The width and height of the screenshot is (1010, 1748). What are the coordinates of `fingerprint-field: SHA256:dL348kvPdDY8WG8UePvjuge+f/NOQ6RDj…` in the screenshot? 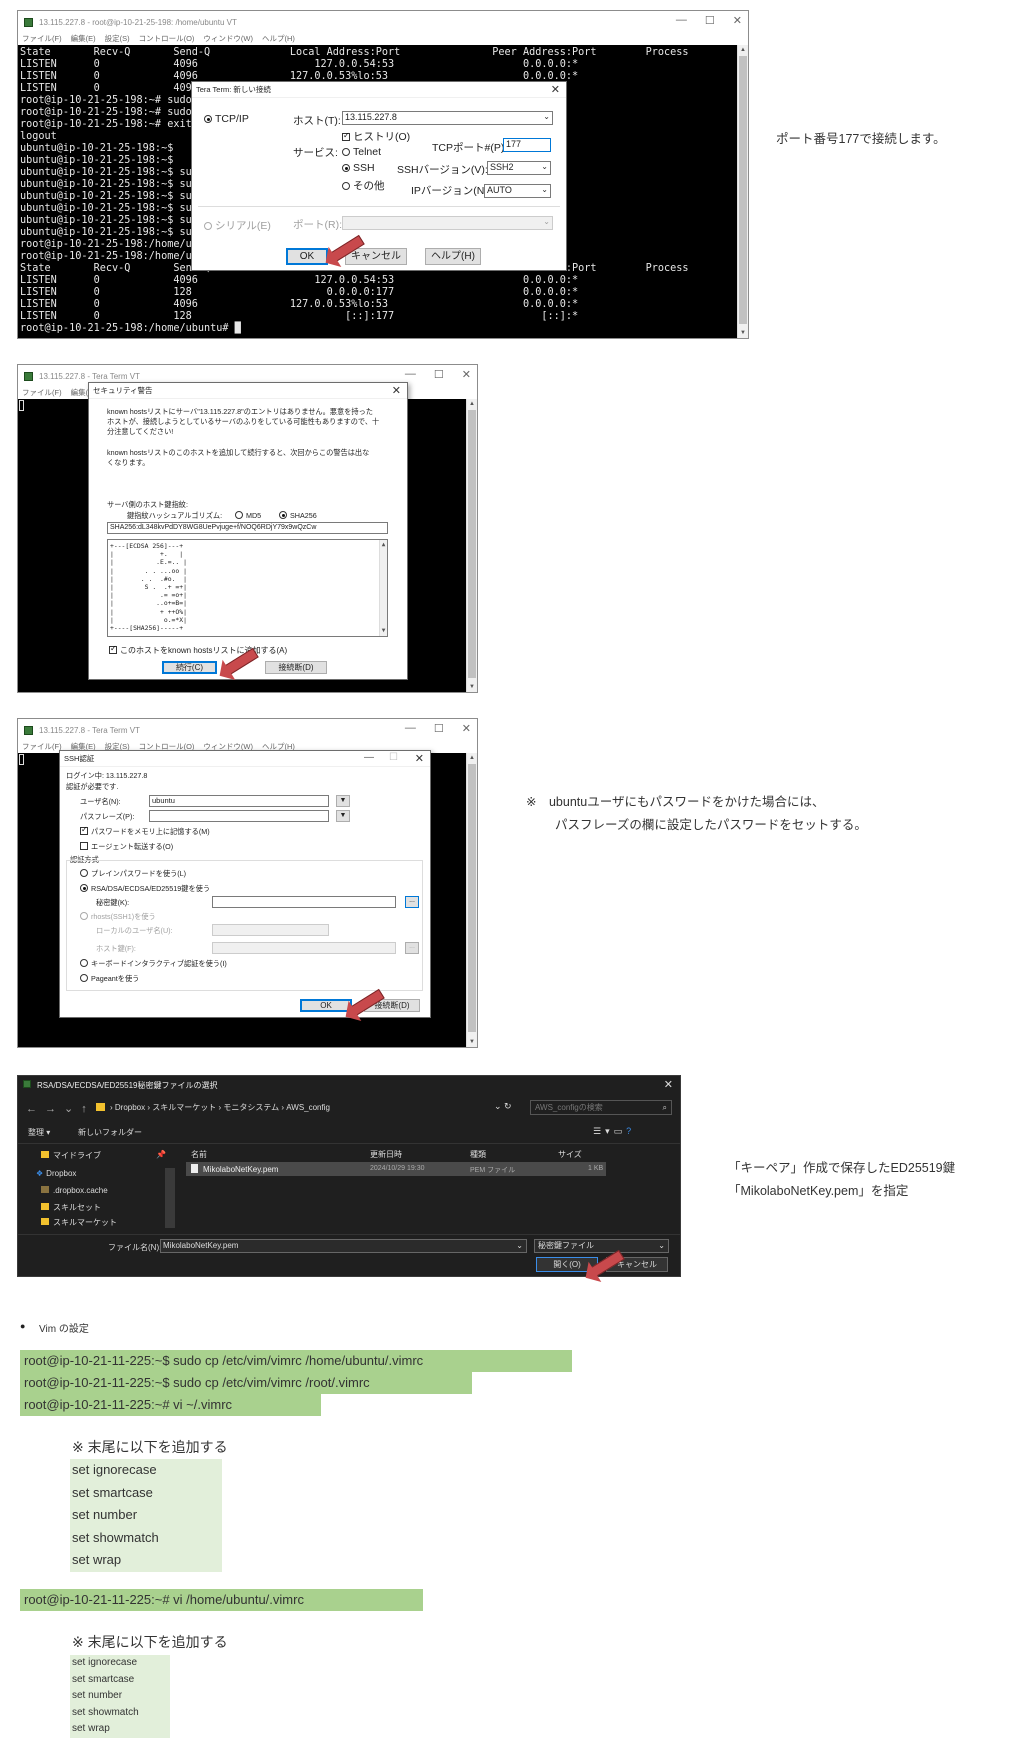 It's located at (247, 528).